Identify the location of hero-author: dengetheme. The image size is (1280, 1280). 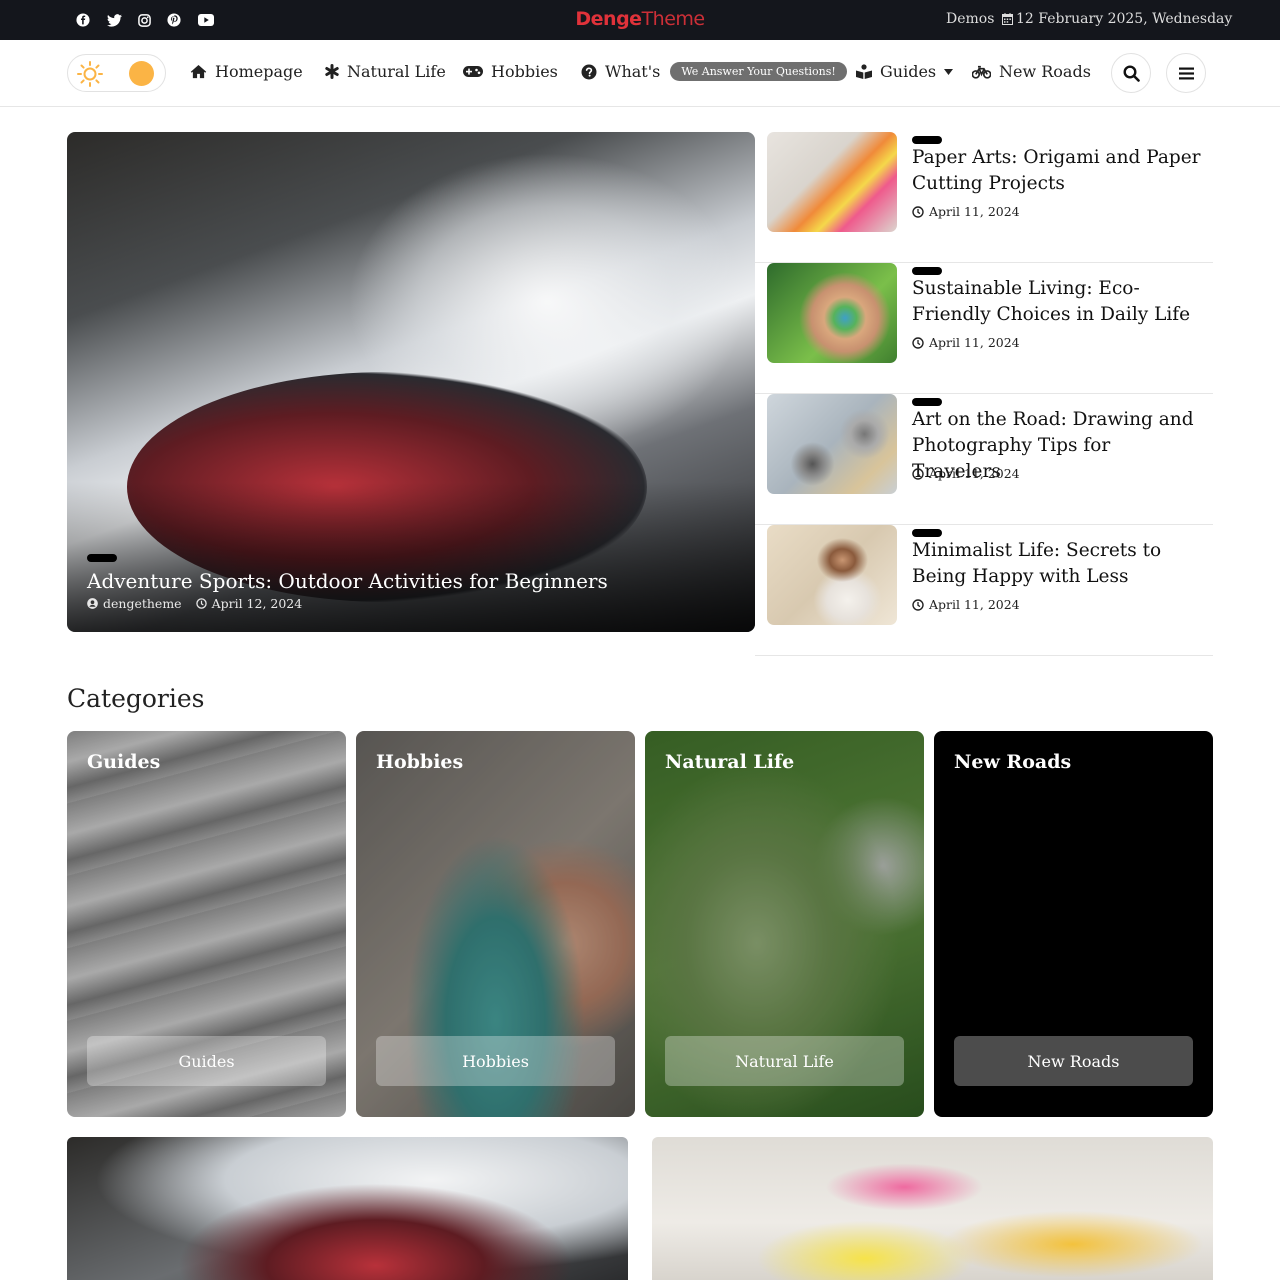
(142, 603).